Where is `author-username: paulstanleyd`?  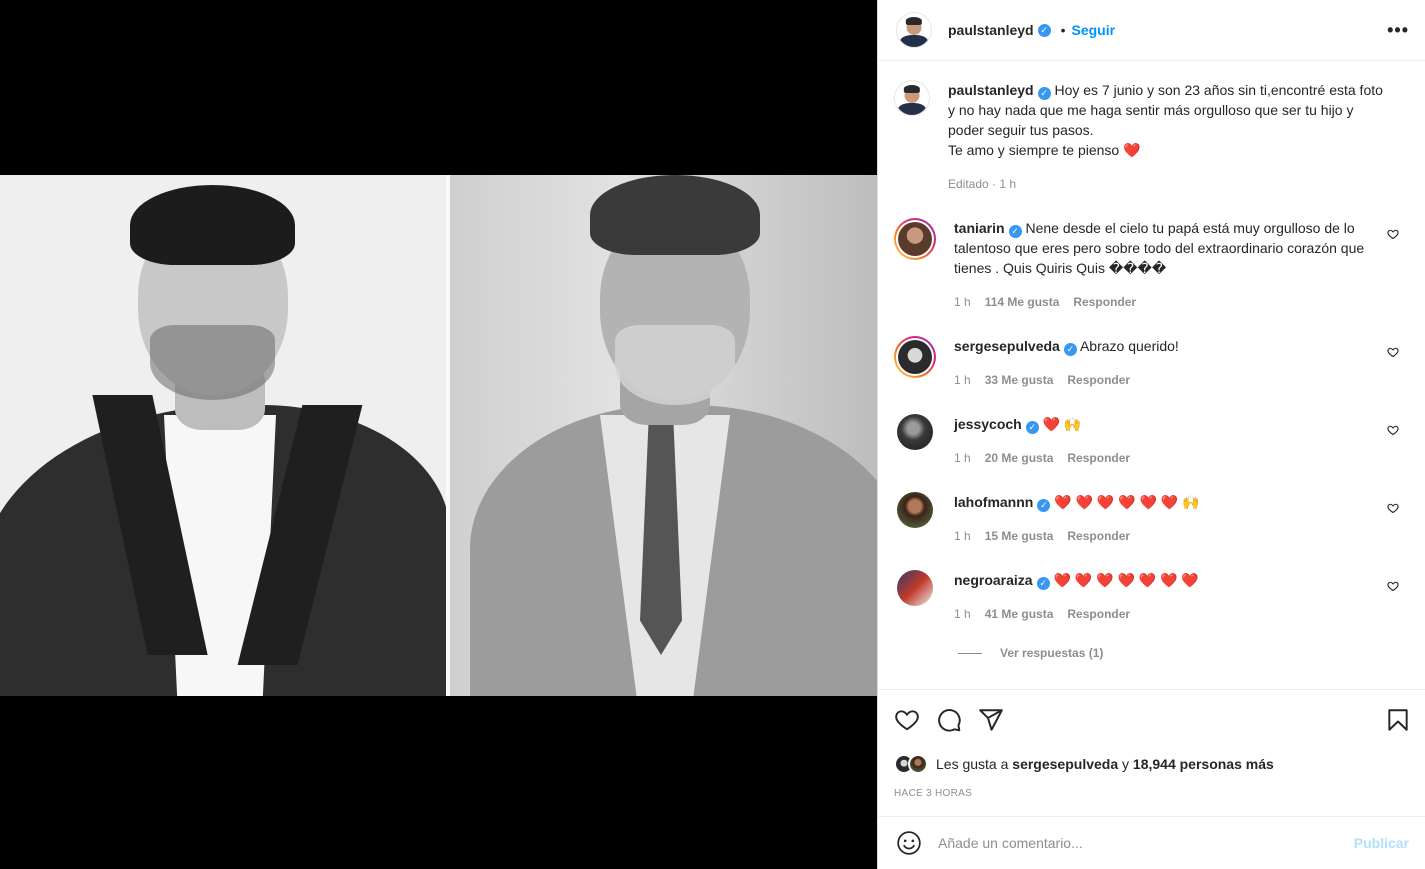 author-username: paulstanleyd is located at coordinates (991, 30).